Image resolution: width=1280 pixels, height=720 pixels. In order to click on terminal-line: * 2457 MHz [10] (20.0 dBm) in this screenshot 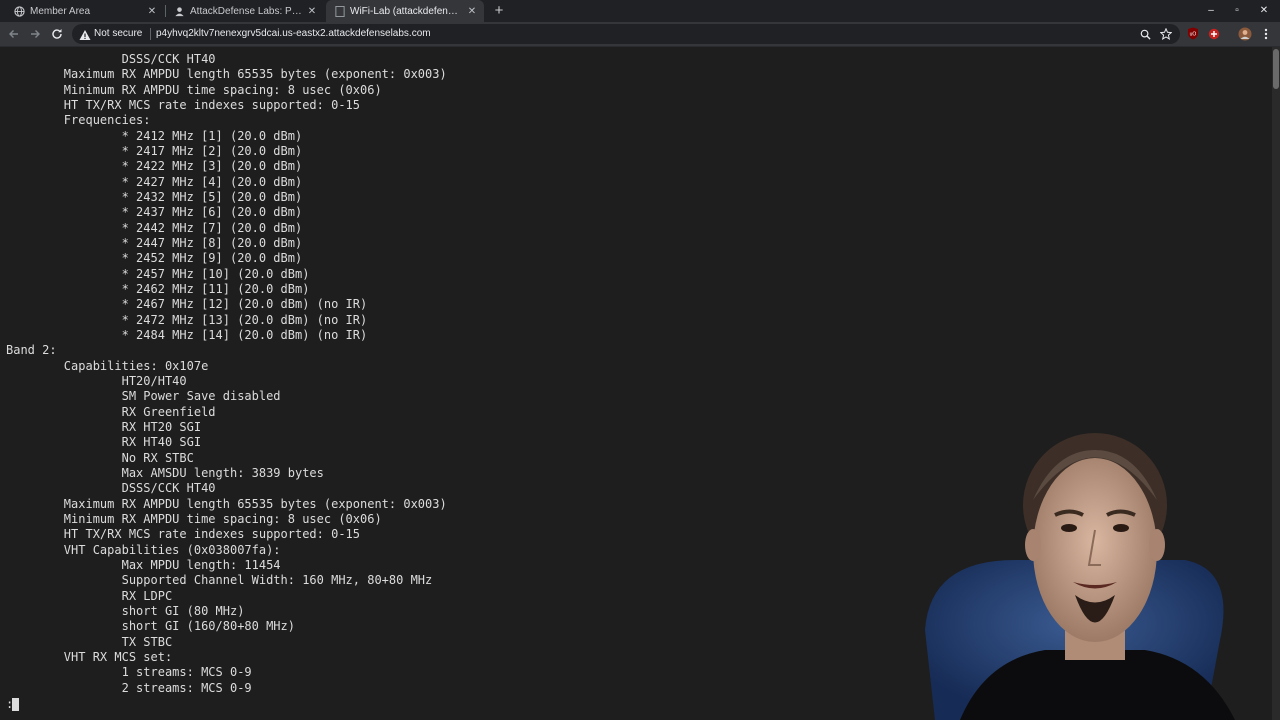, I will do `click(158, 273)`.